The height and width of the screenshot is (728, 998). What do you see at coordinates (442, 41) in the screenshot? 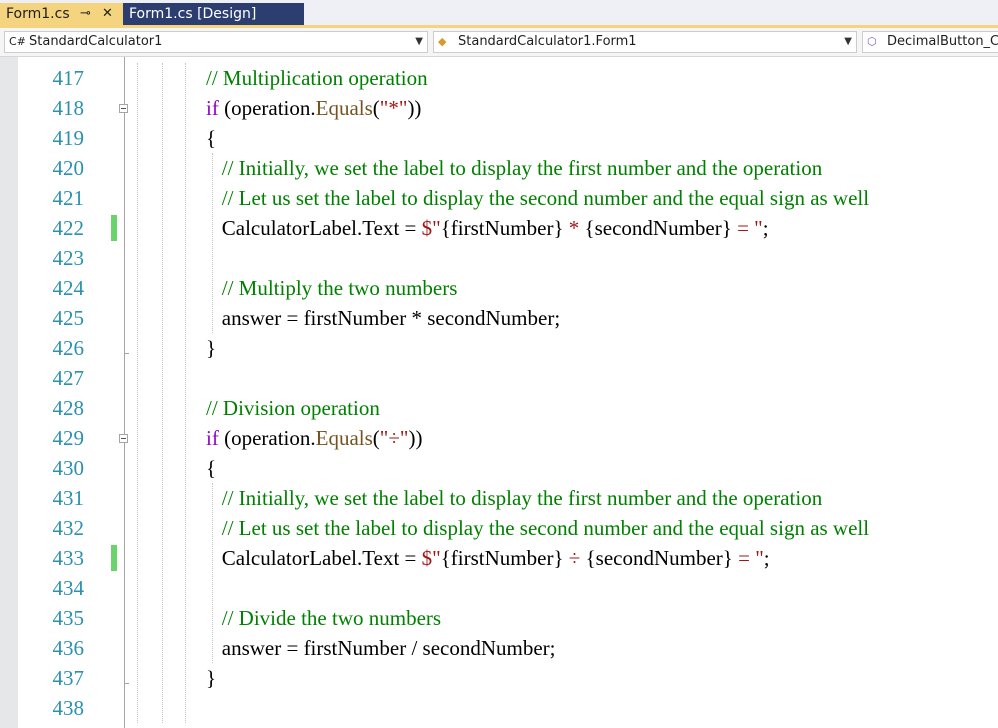
I see `class-icon: ◆` at bounding box center [442, 41].